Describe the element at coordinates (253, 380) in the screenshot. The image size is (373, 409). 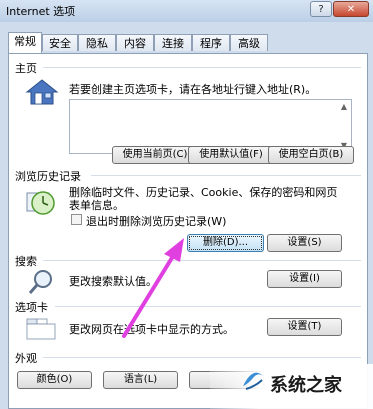
I see `watermark-logo-icon` at that location.